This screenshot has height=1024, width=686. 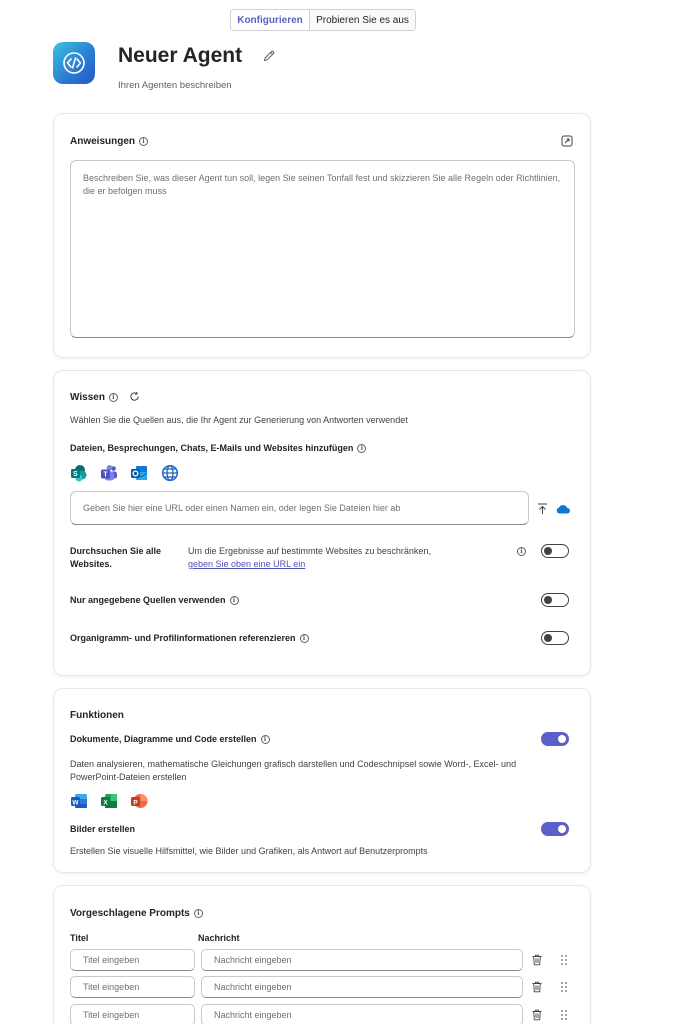 What do you see at coordinates (309, 564) in the screenshot?
I see `enter-url-link: geben Sie oben eine URL ein` at bounding box center [309, 564].